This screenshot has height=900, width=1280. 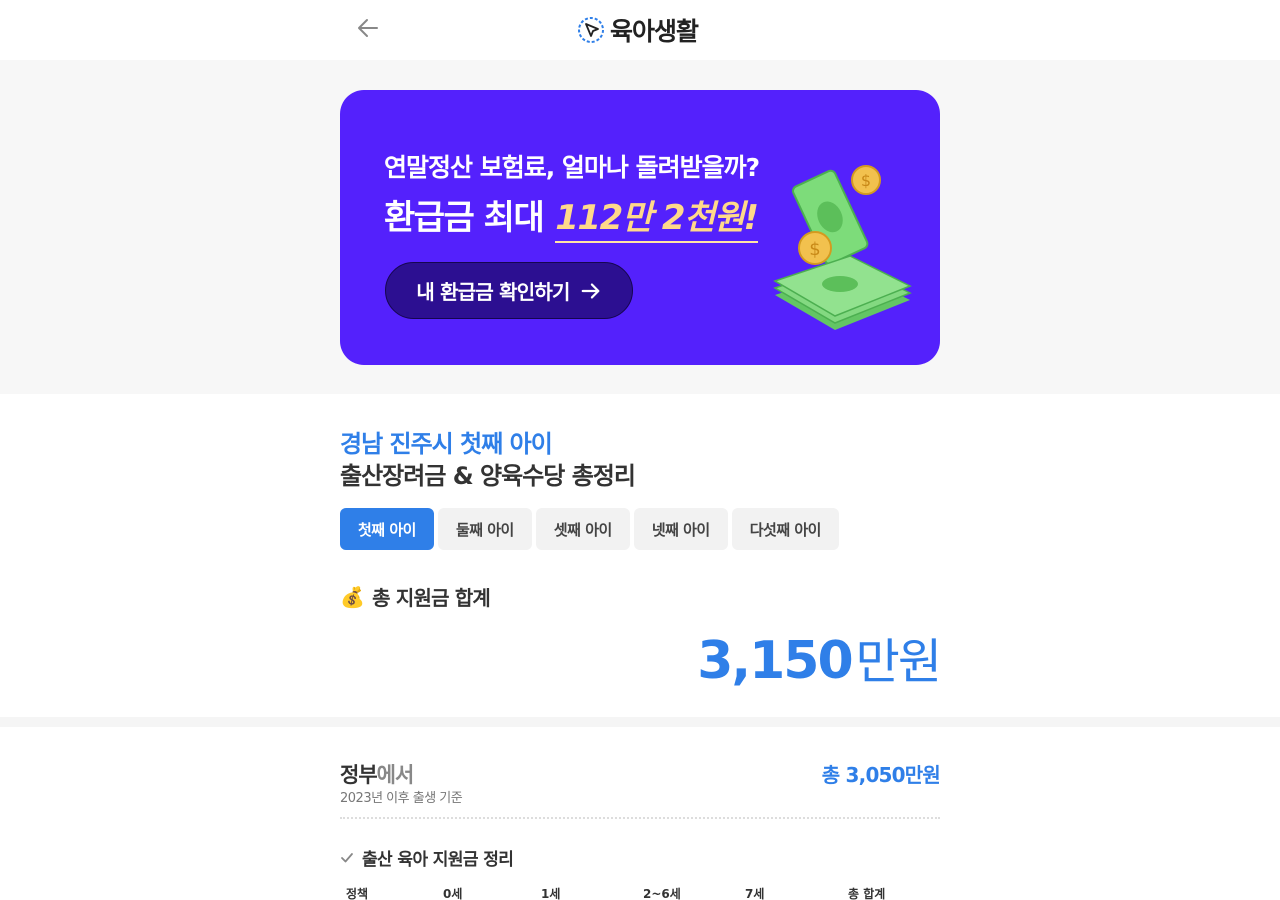 What do you see at coordinates (881, 775) in the screenshot?
I see `government-total: 총 3,050만원` at bounding box center [881, 775].